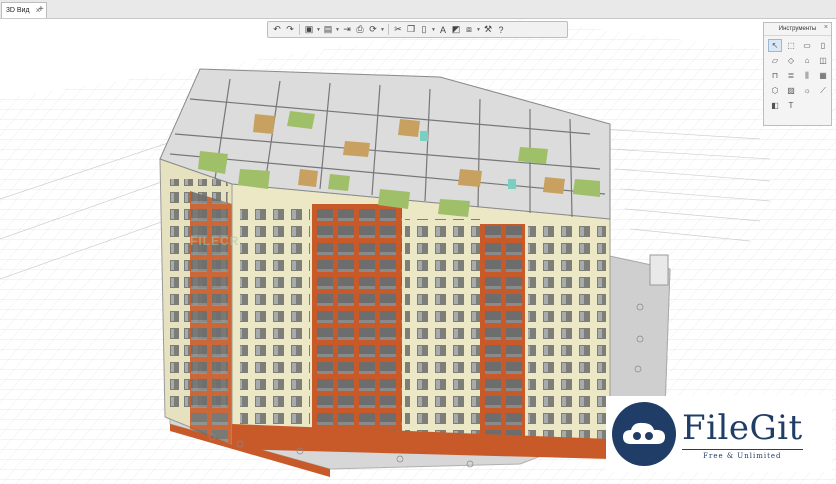 The height and width of the screenshot is (484, 836). Describe the element at coordinates (791, 60) in the screenshot. I see `slab-tool-icon: ◇` at that location.